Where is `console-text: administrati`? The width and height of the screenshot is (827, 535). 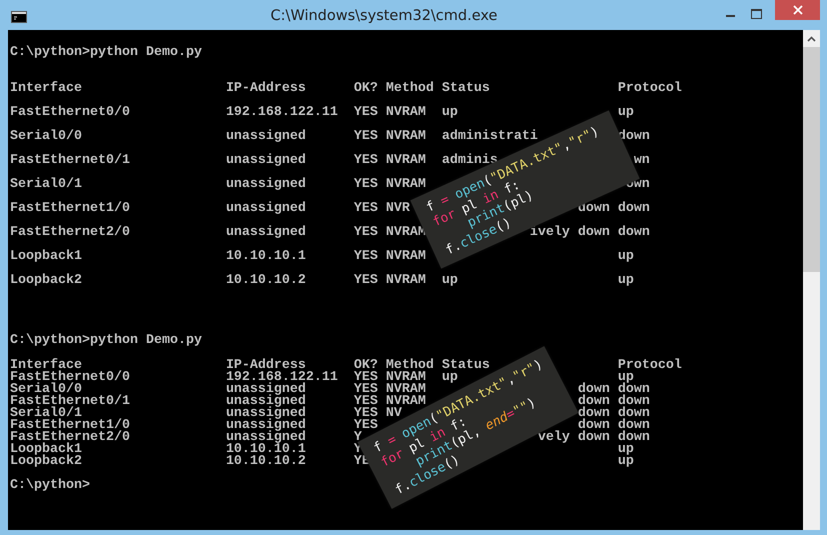
console-text: administrati is located at coordinates (490, 136).